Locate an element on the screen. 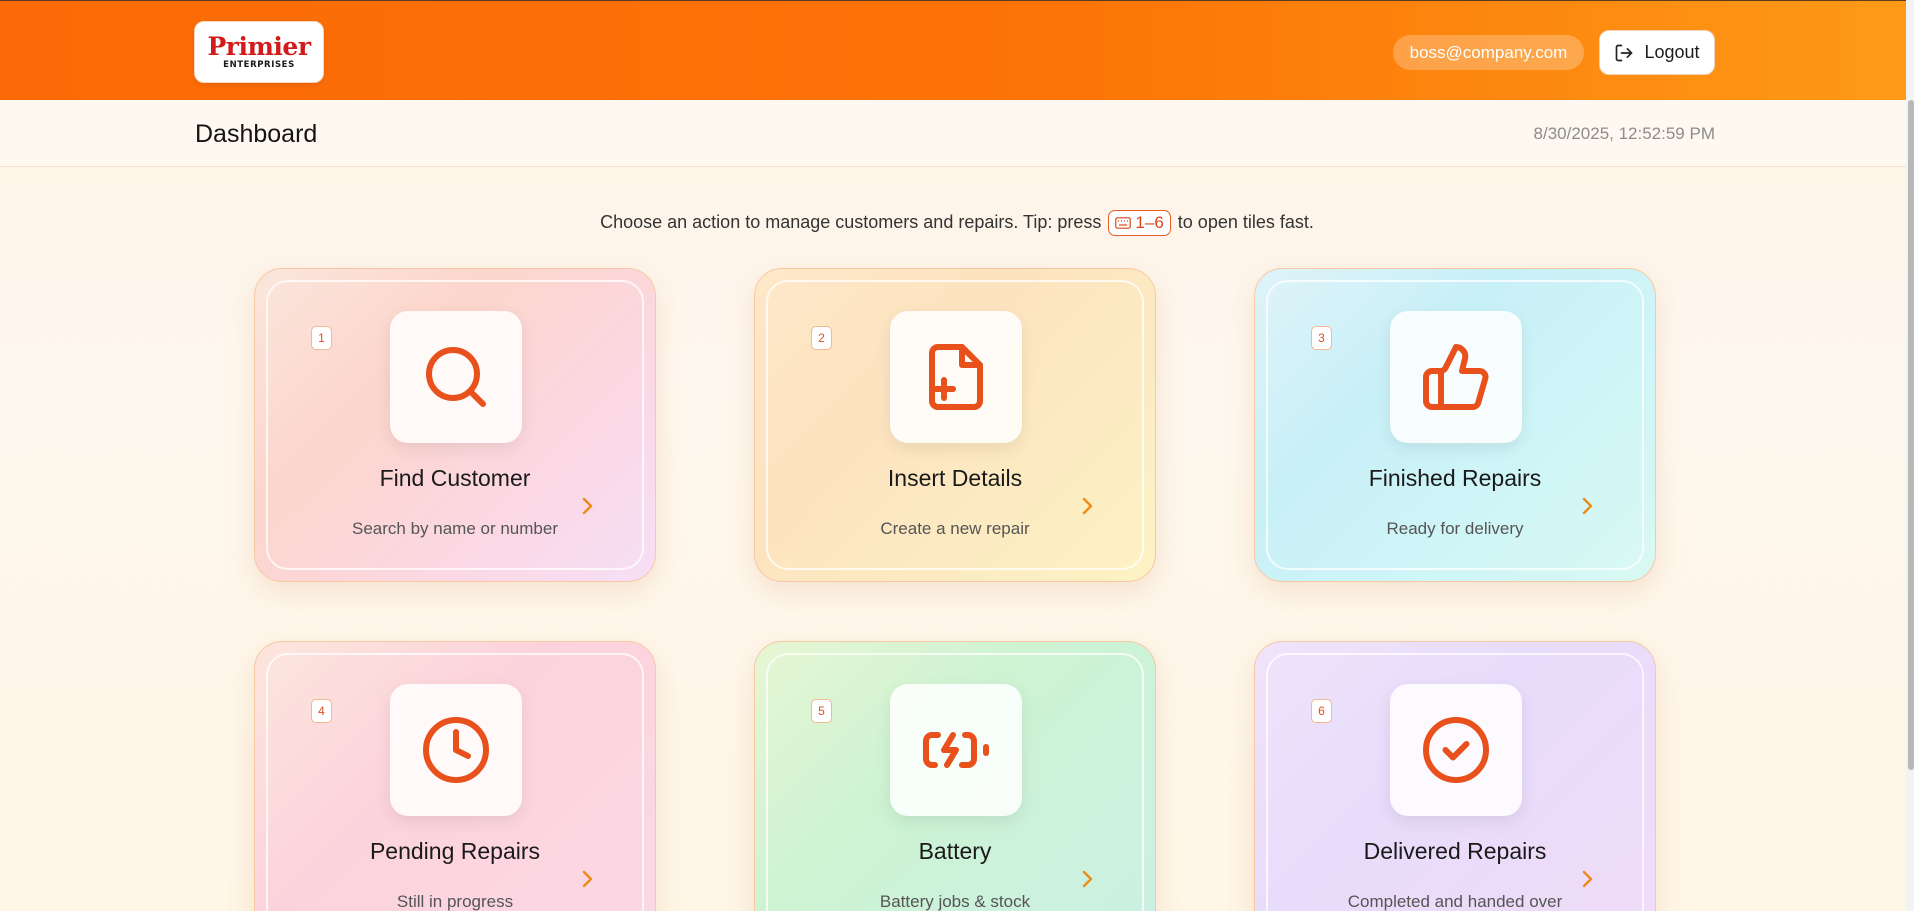 The image size is (1914, 911). logout-label: Logout is located at coordinates (1672, 52).